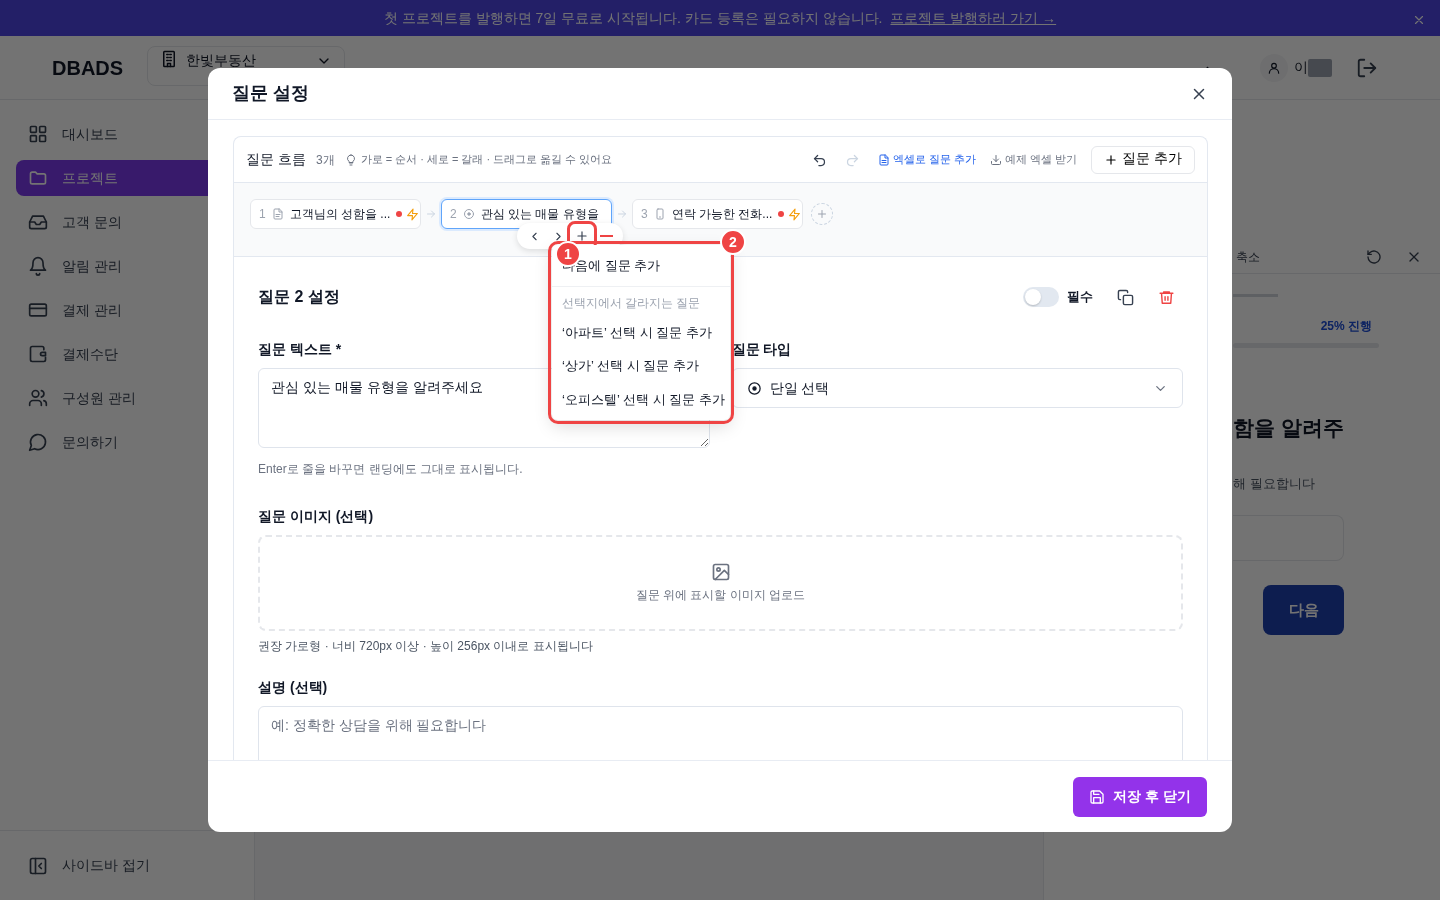 This screenshot has width=1440, height=900. What do you see at coordinates (720, 733) in the screenshot?
I see `description-field: 예: 정확한 상담을 위해 필요합니다` at bounding box center [720, 733].